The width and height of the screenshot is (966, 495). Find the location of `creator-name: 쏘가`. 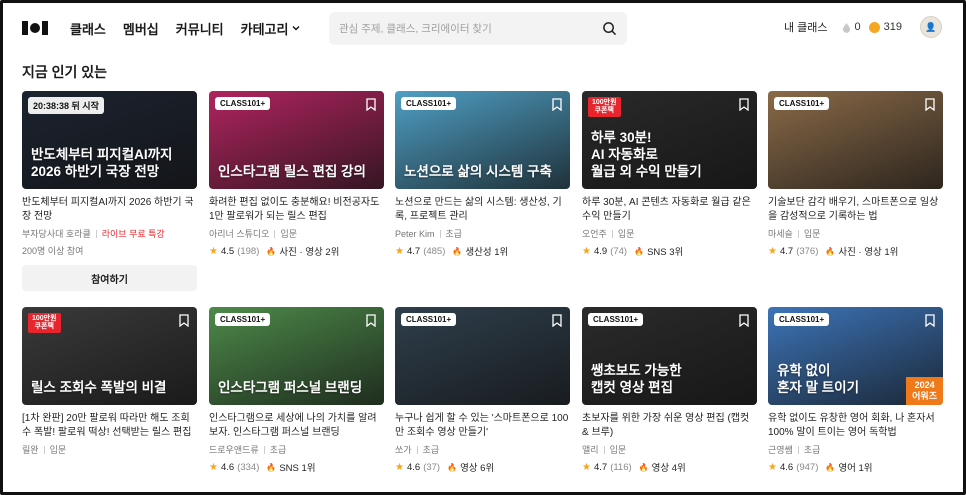

creator-name: 쏘가 is located at coordinates (403, 449).